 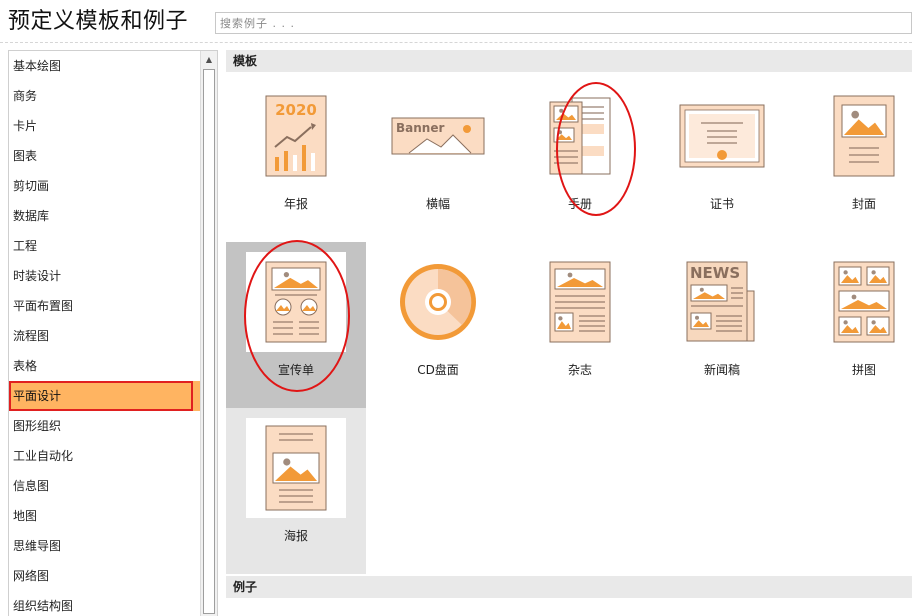 I want to click on sidebar-item: 地图, so click(x=105, y=516).